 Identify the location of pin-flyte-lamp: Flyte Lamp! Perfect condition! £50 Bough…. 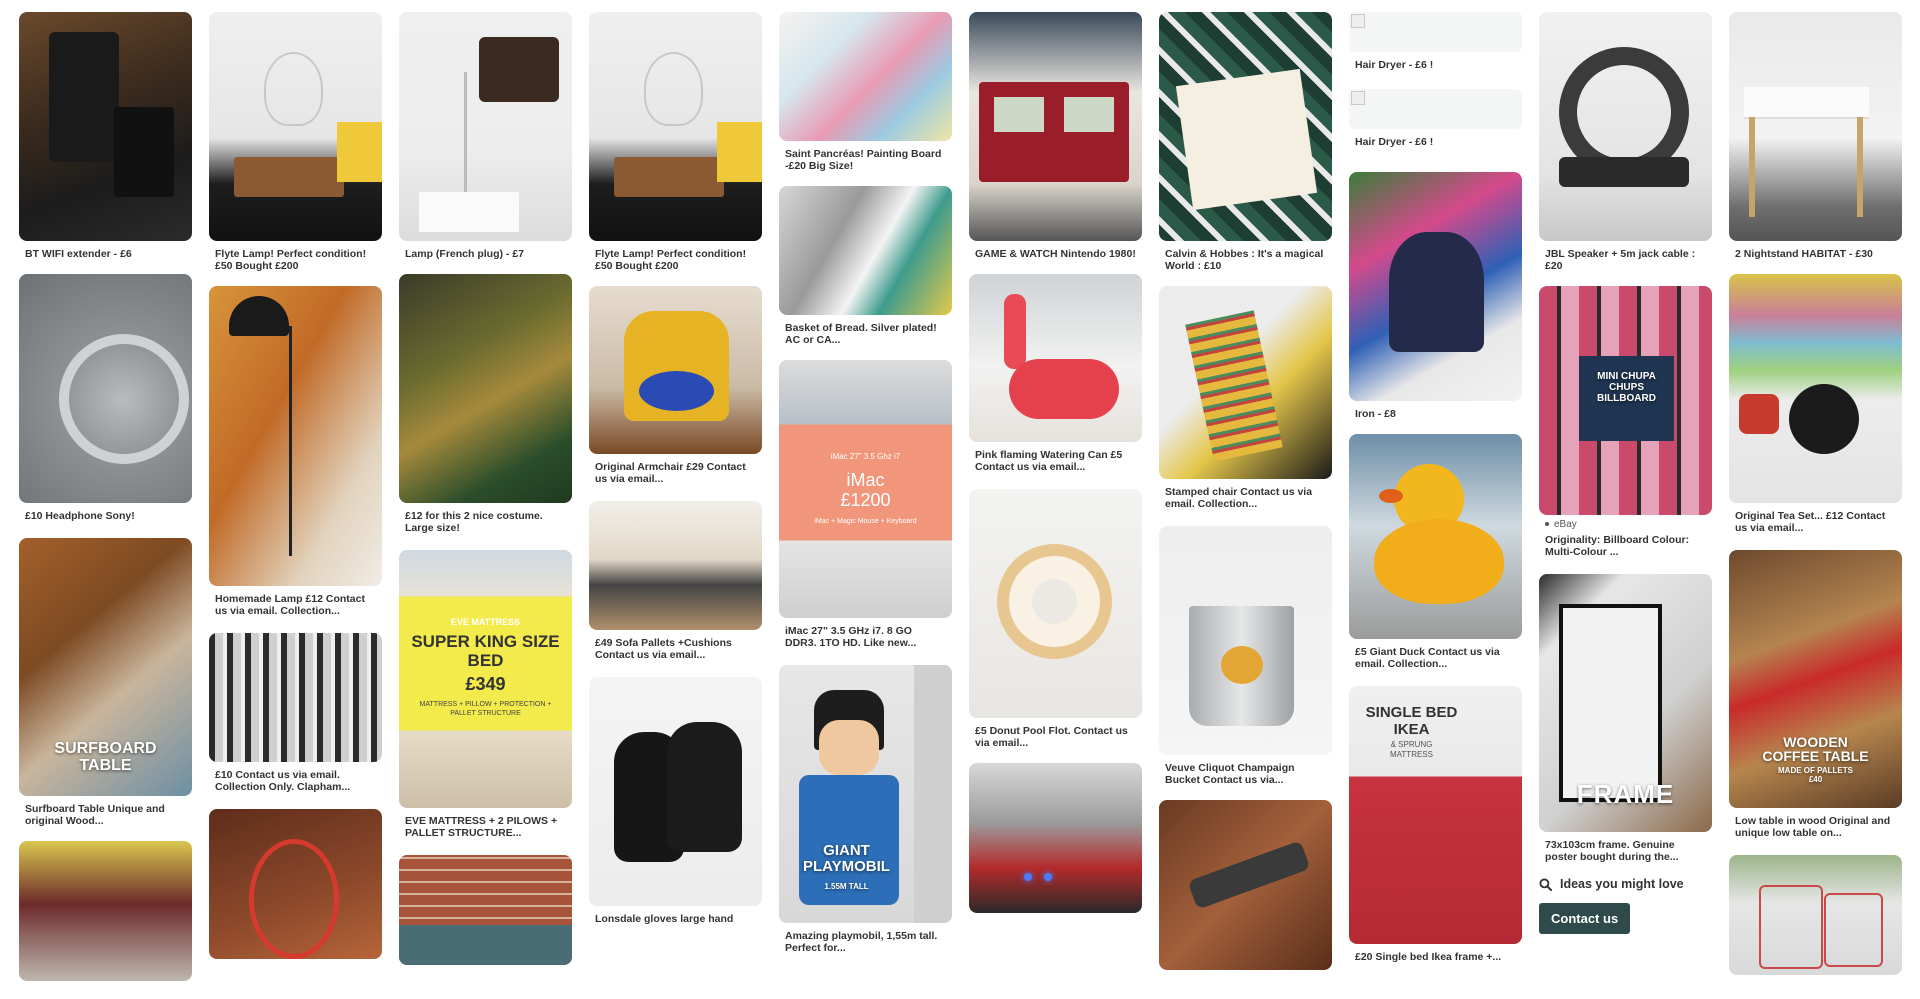
(295, 142).